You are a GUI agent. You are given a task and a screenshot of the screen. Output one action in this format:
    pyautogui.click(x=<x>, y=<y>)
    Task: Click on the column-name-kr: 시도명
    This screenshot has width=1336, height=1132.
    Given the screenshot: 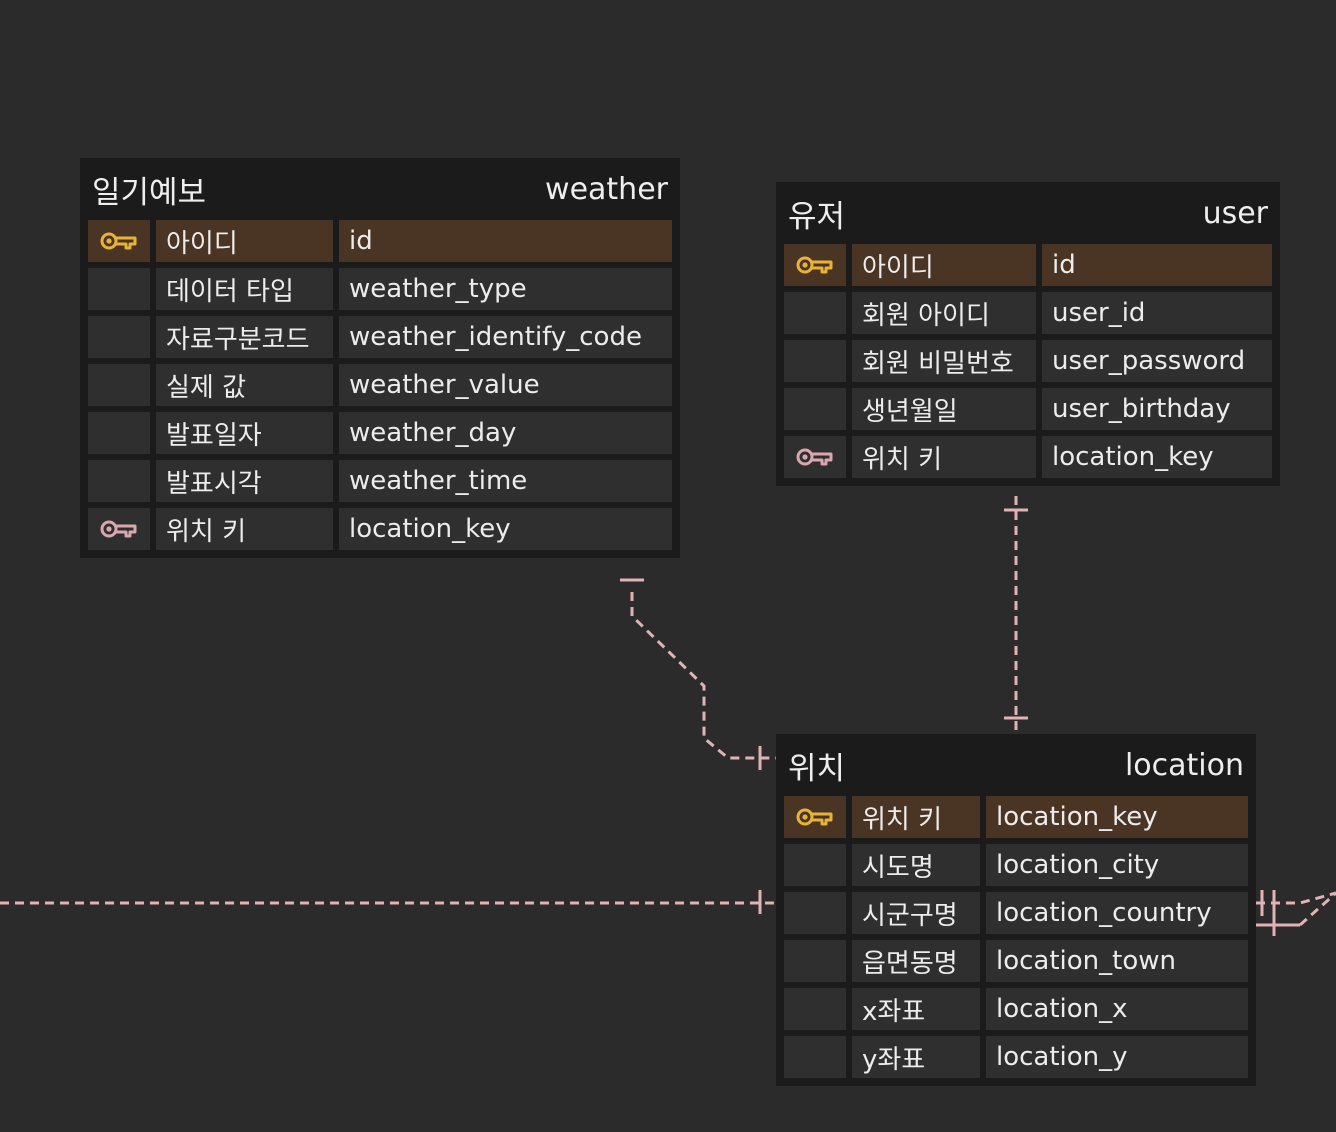 What is the action you would take?
    pyautogui.click(x=916, y=865)
    